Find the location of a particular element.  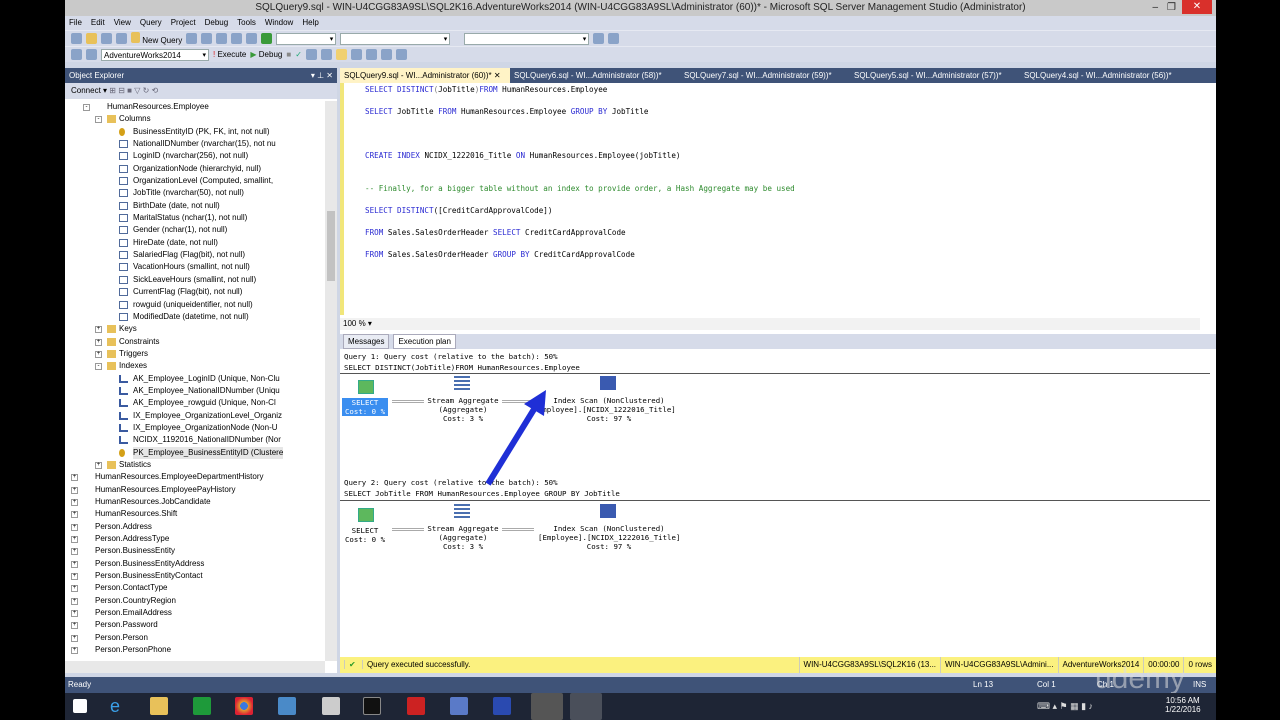

close-button: ✕ is located at coordinates (1197, 7).